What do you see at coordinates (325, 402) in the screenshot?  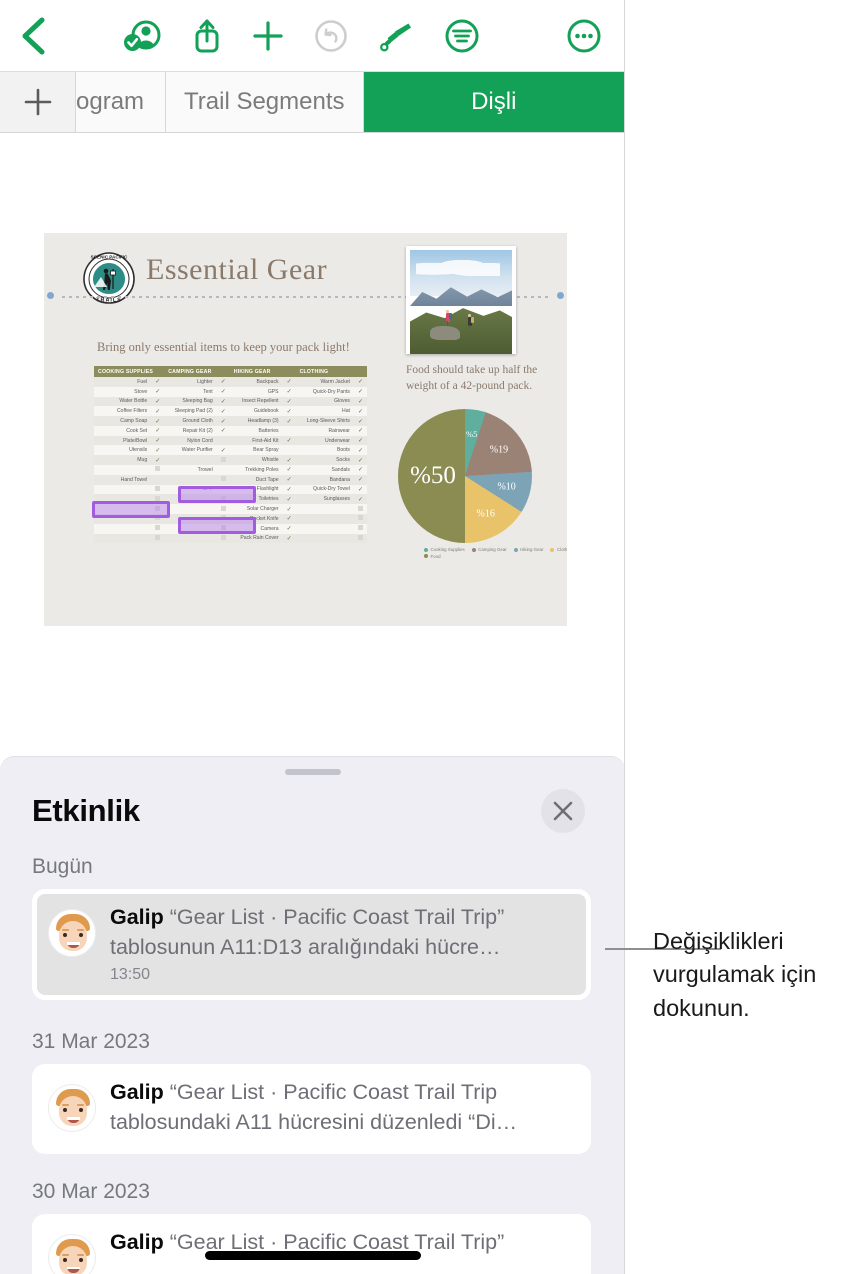 I see `gear-cell: Gloves` at bounding box center [325, 402].